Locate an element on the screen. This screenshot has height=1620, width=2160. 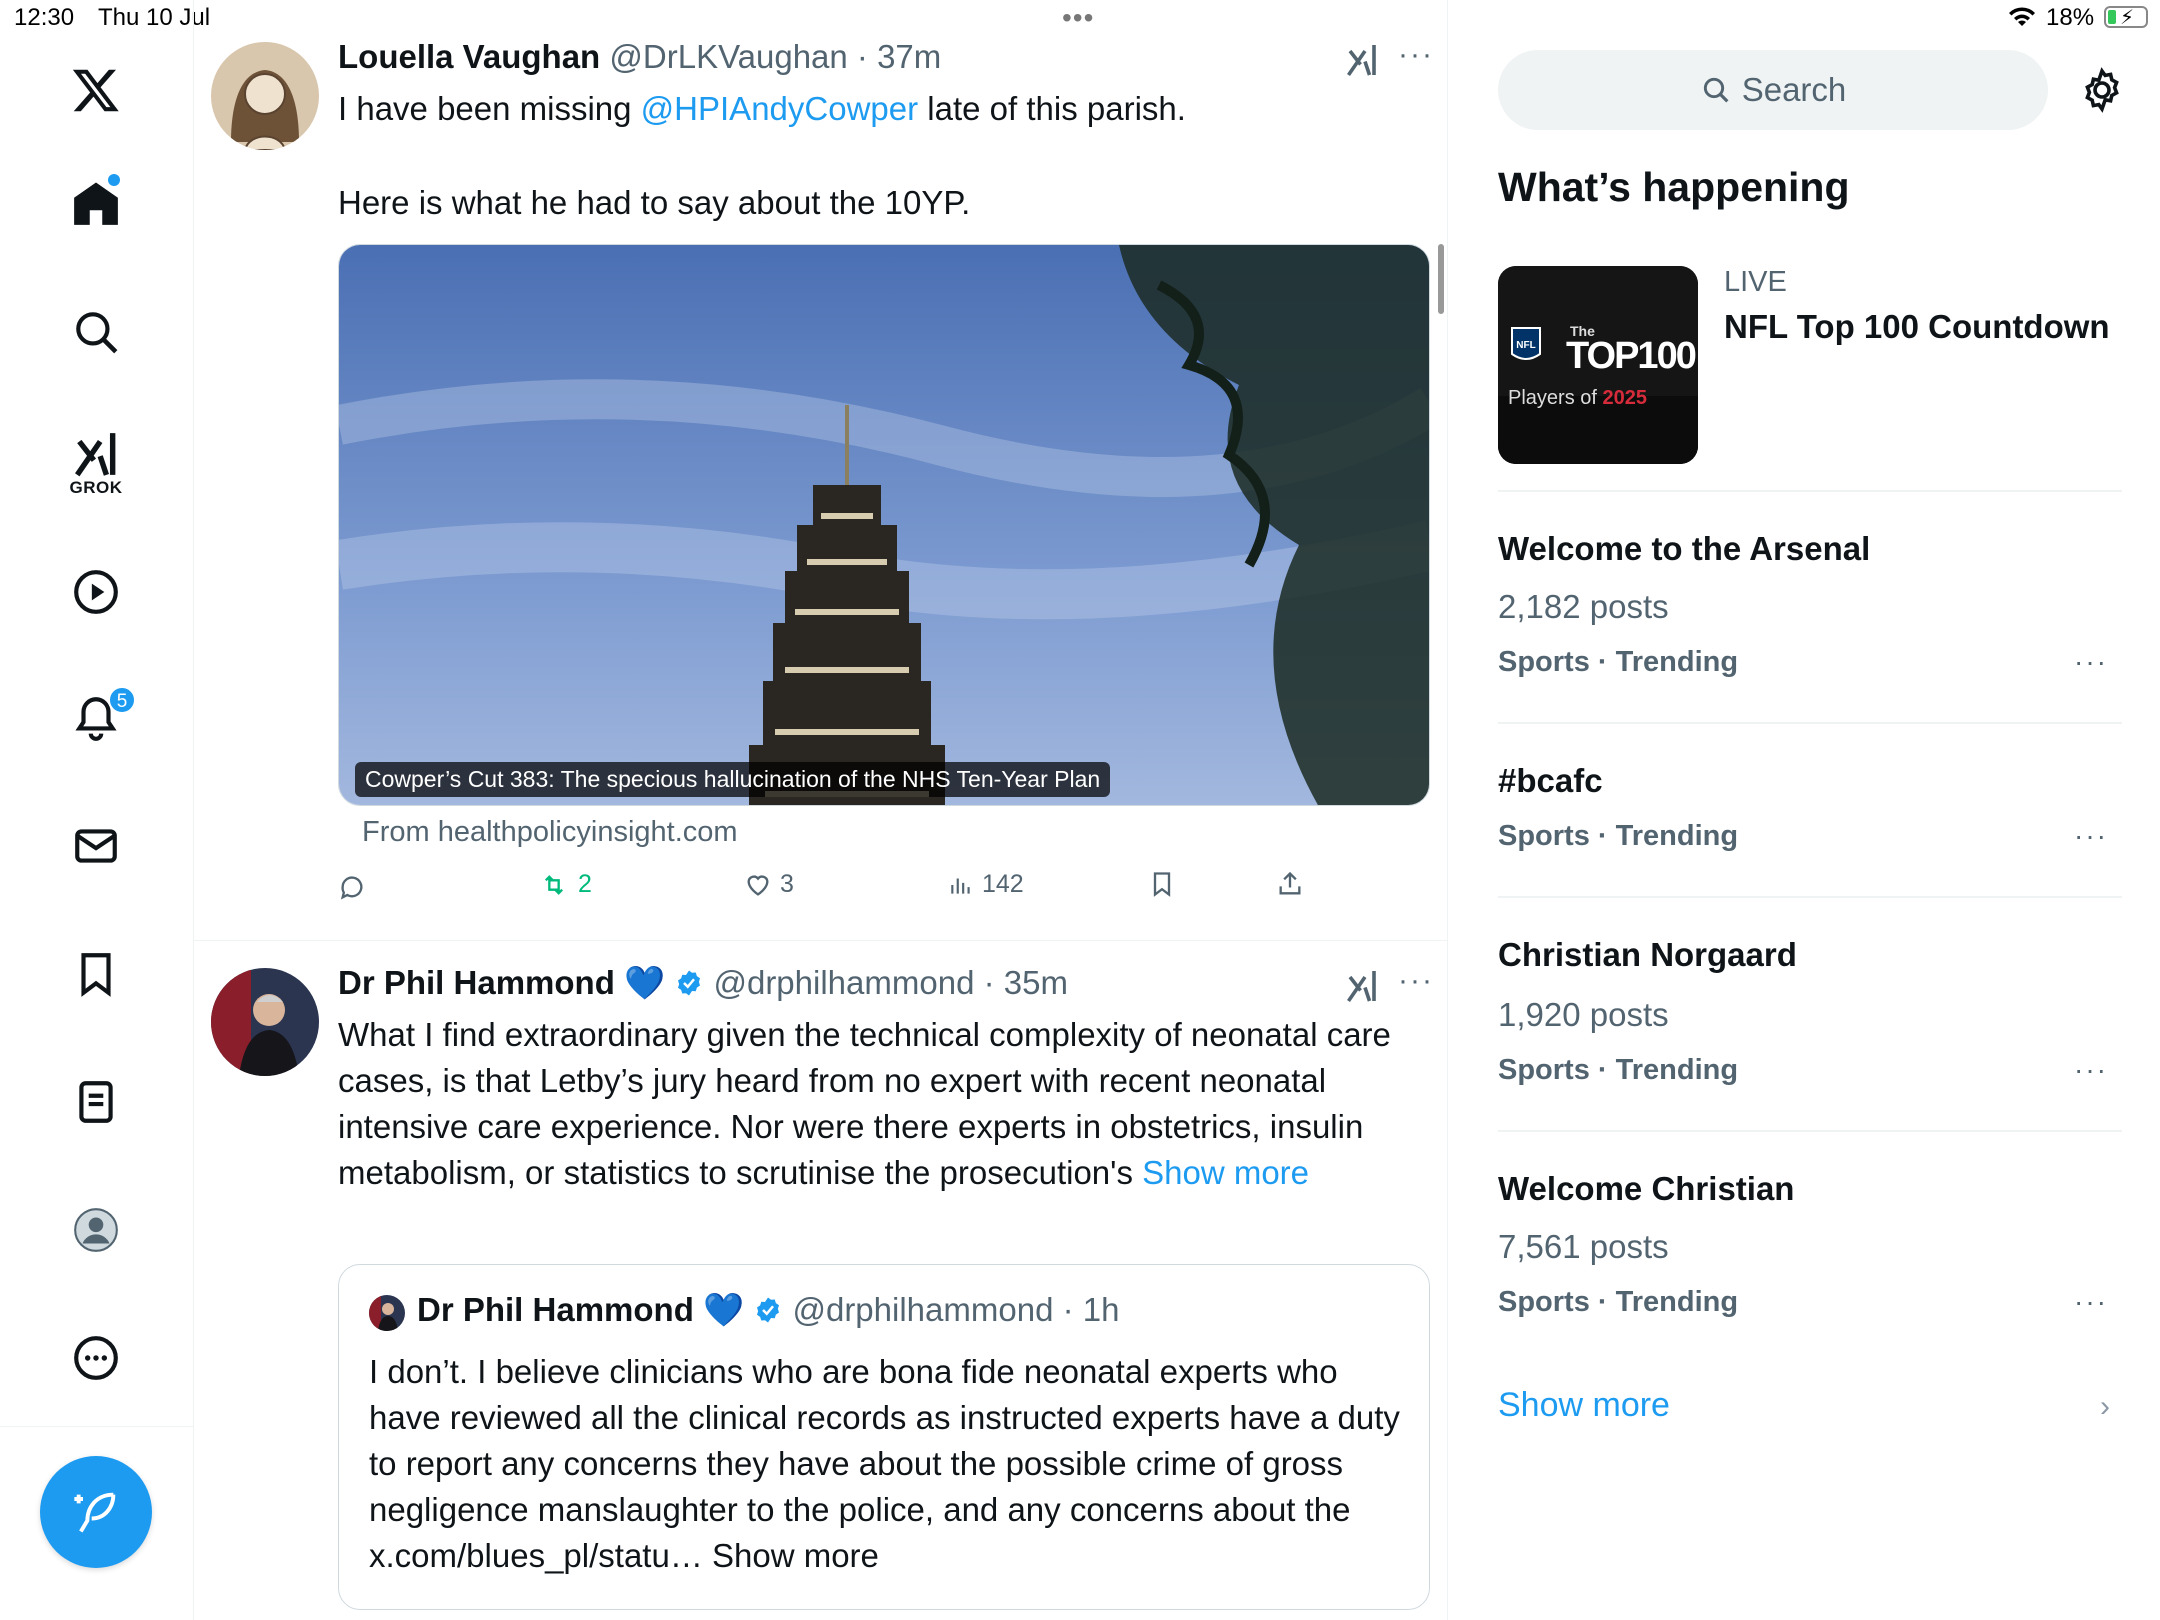
search-input: Search is located at coordinates (1773, 90).